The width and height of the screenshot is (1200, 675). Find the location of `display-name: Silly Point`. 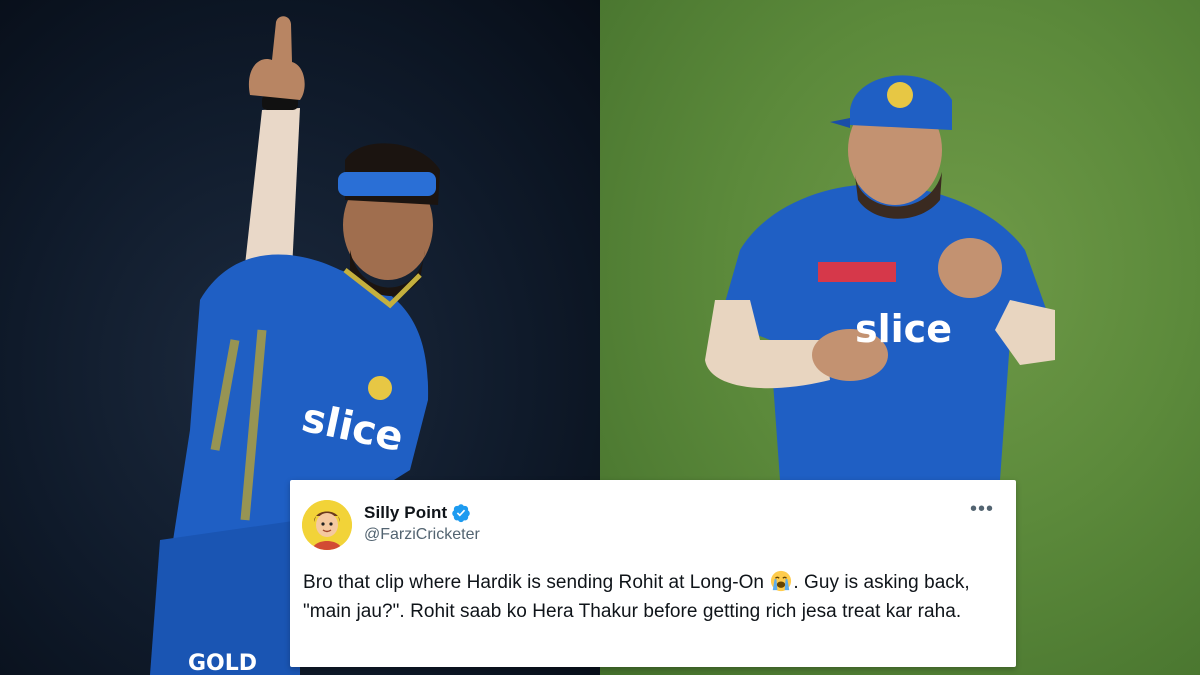

display-name: Silly Point is located at coordinates (405, 513).